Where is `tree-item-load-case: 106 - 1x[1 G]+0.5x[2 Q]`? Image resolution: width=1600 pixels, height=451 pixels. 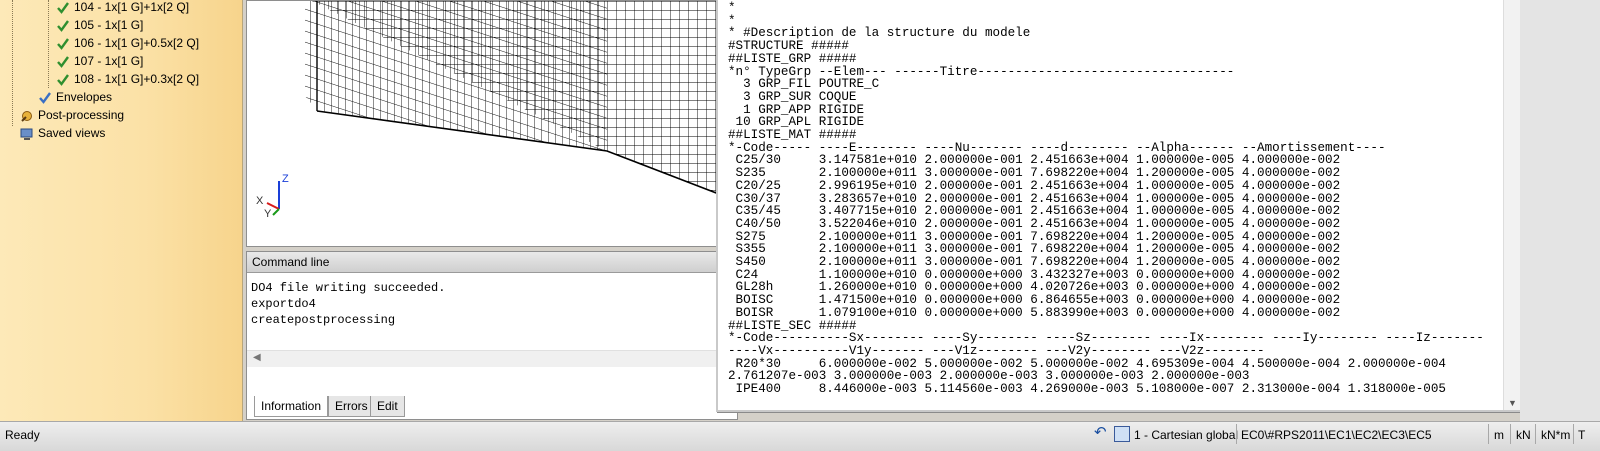 tree-item-load-case: 106 - 1x[1 G]+0.5x[2 Q] is located at coordinates (127, 43).